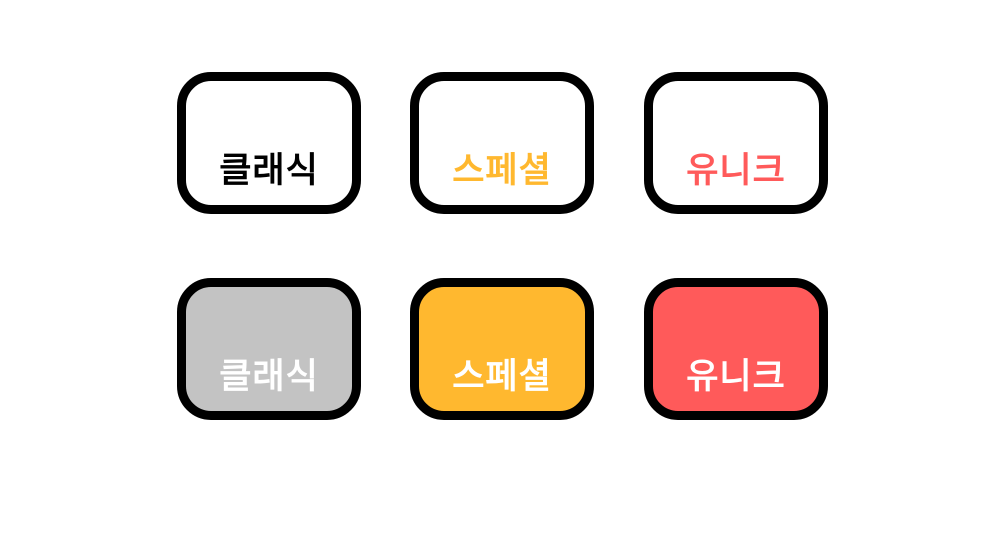  What do you see at coordinates (502, 143) in the screenshot?
I see `tile-special-outline: 스페셜` at bounding box center [502, 143].